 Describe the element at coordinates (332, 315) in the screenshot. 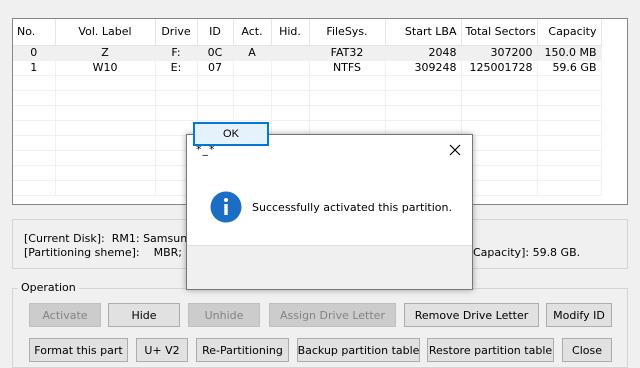

I see `assign-drive-letter-button: Assign Drive Letter` at that location.